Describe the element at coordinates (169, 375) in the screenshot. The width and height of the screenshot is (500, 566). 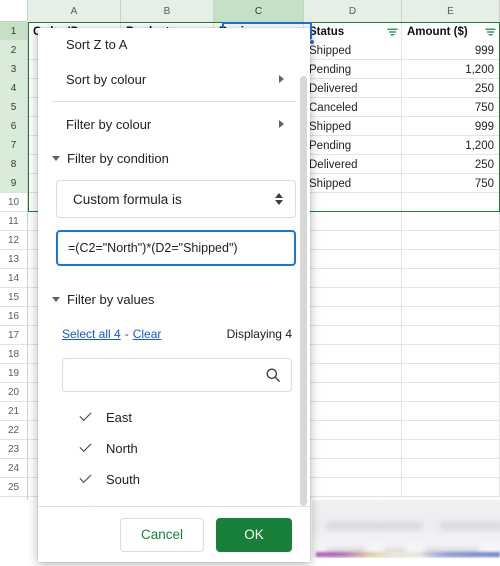
I see `values-search-input` at that location.